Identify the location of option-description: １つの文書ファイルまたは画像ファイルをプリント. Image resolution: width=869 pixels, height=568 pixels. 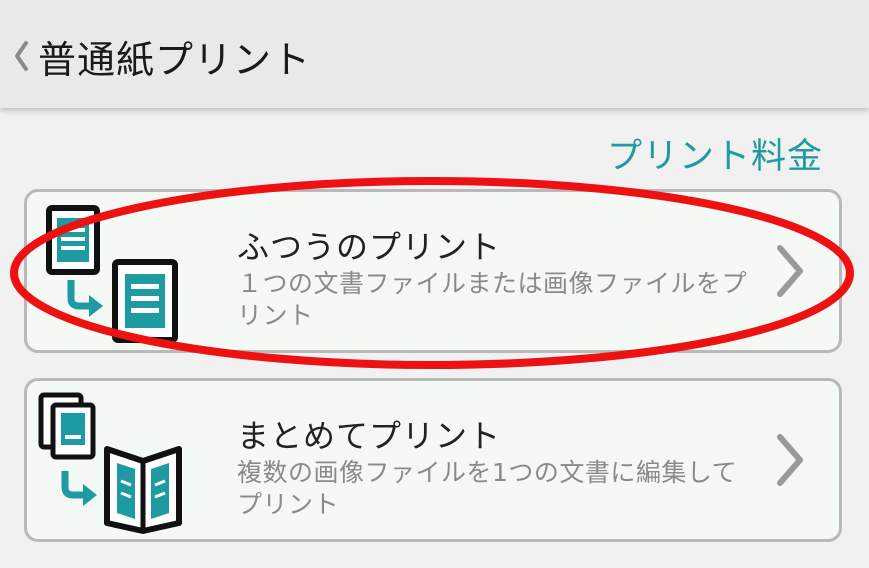
(492, 299).